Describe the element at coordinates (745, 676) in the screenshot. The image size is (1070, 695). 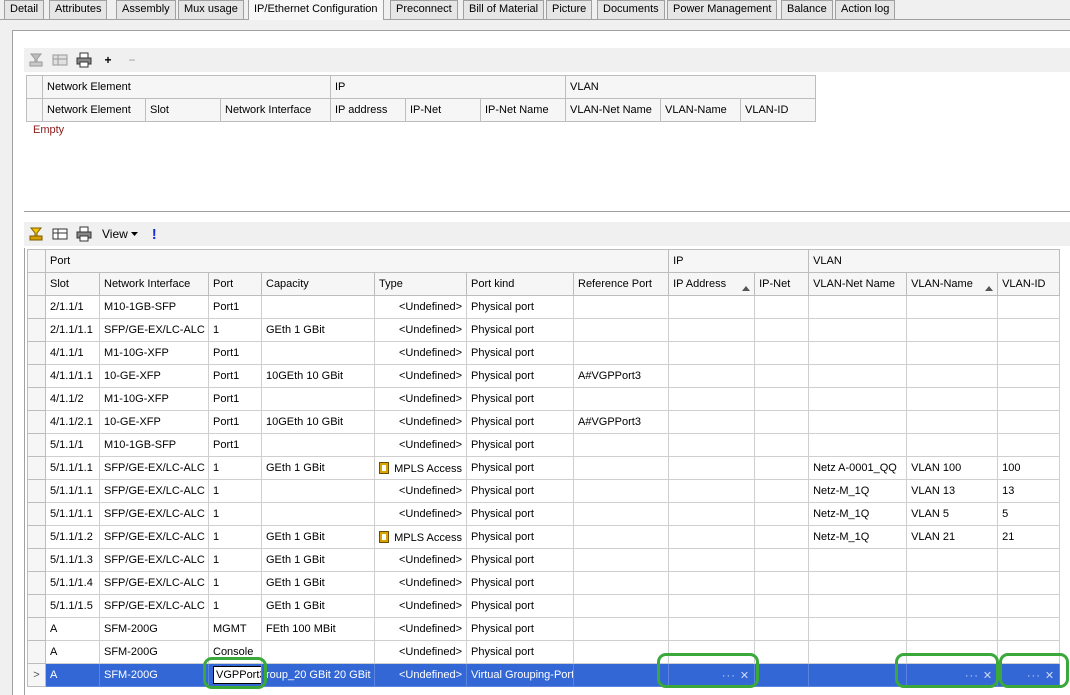
I see `clear-icon: ✕` at that location.